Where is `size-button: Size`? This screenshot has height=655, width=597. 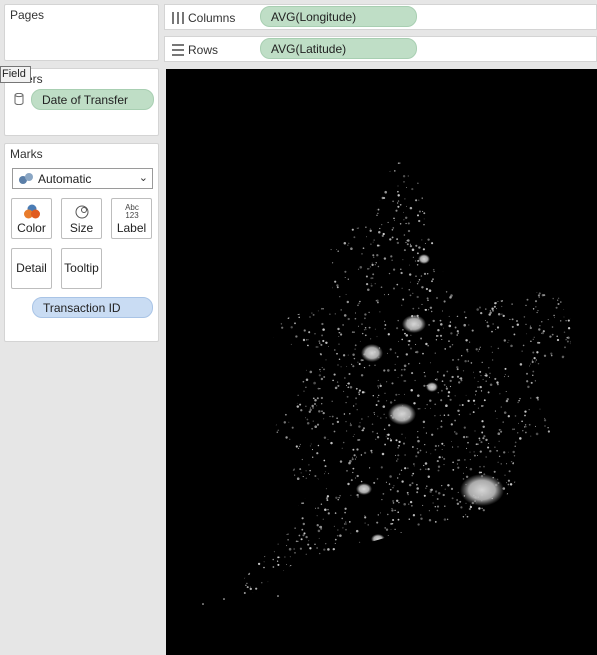
size-button: Size is located at coordinates (81, 218).